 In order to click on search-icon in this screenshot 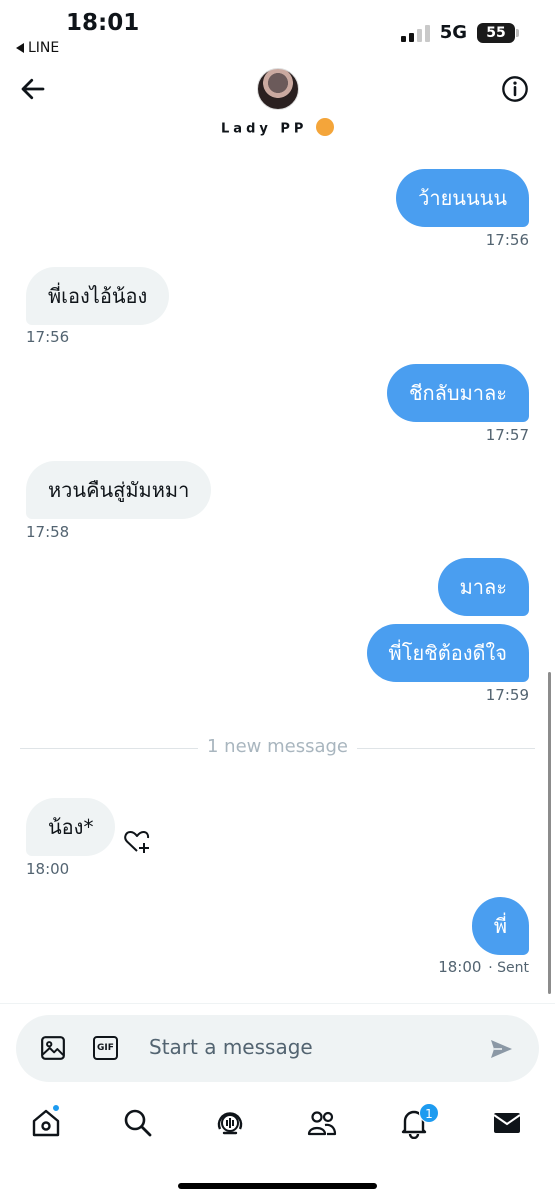, I will do `click(138, 1123)`.